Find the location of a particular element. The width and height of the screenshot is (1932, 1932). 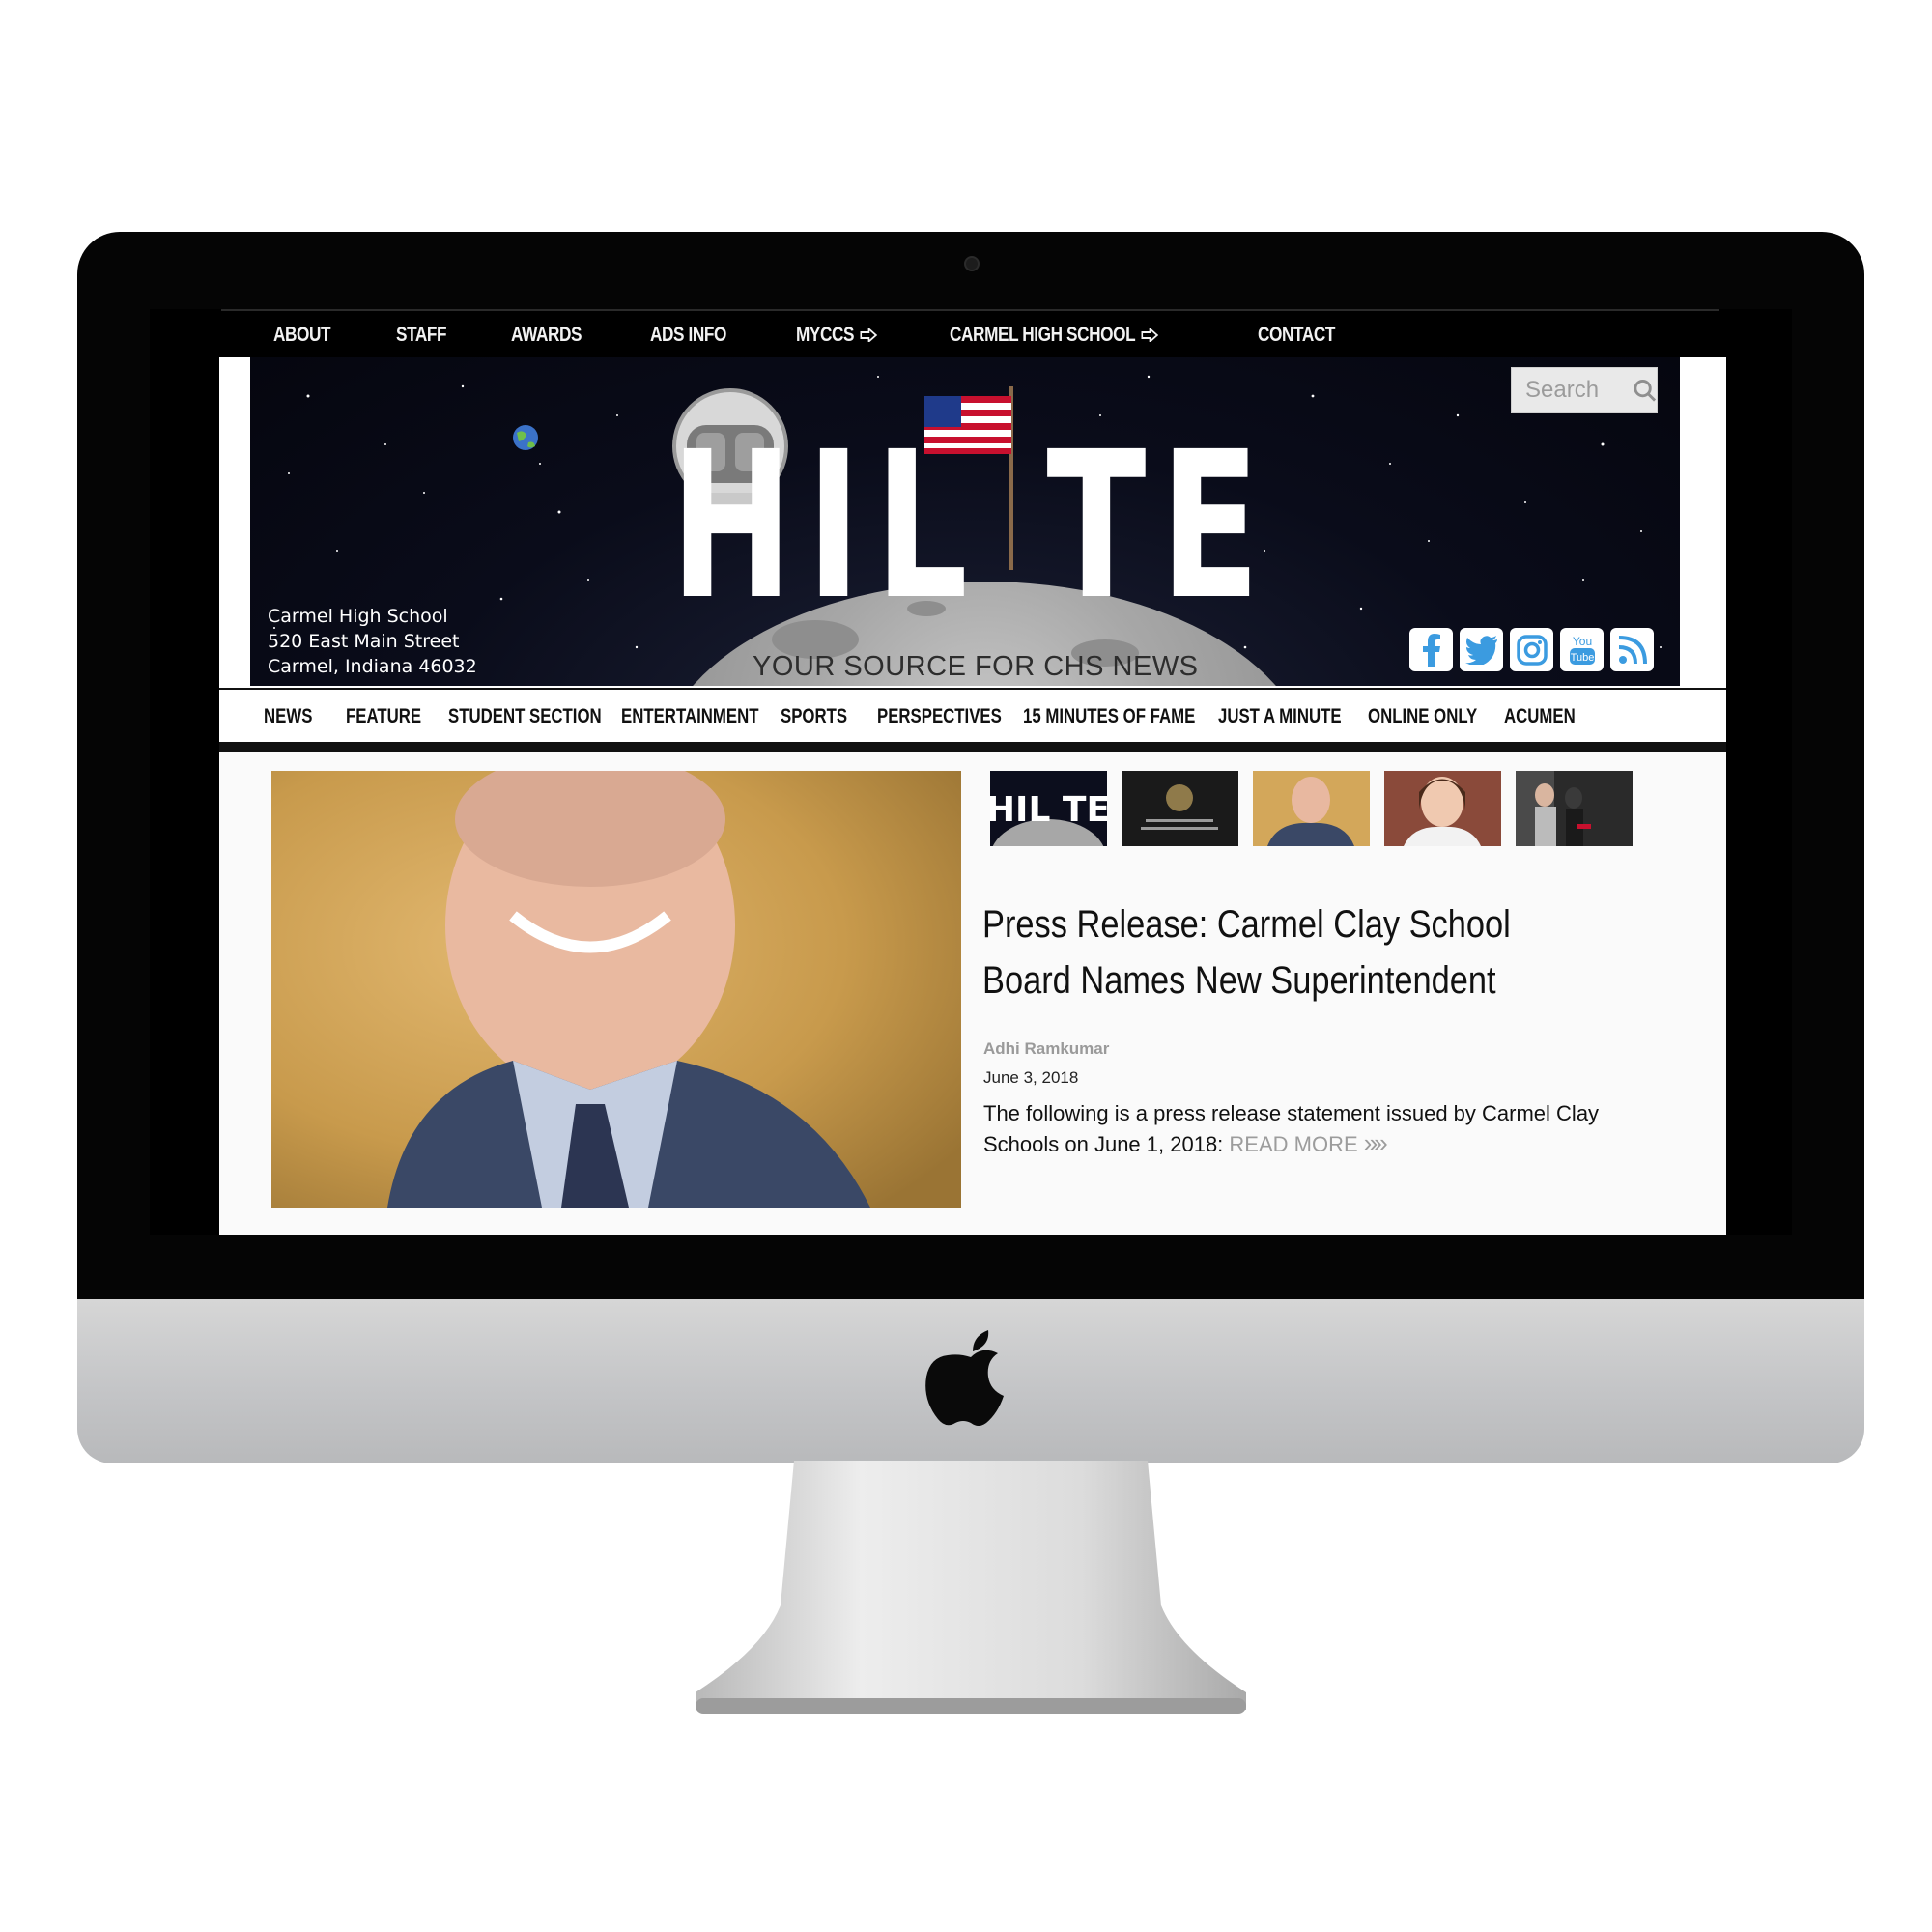

section-nav-news: News is located at coordinates (288, 716).